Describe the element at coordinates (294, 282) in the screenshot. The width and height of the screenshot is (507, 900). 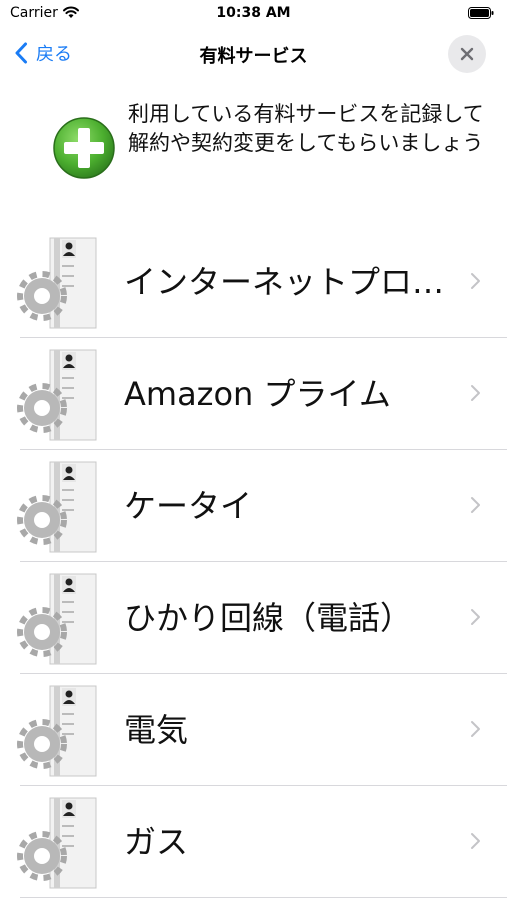
I see `service-label: インターネットプロバイダ` at that location.